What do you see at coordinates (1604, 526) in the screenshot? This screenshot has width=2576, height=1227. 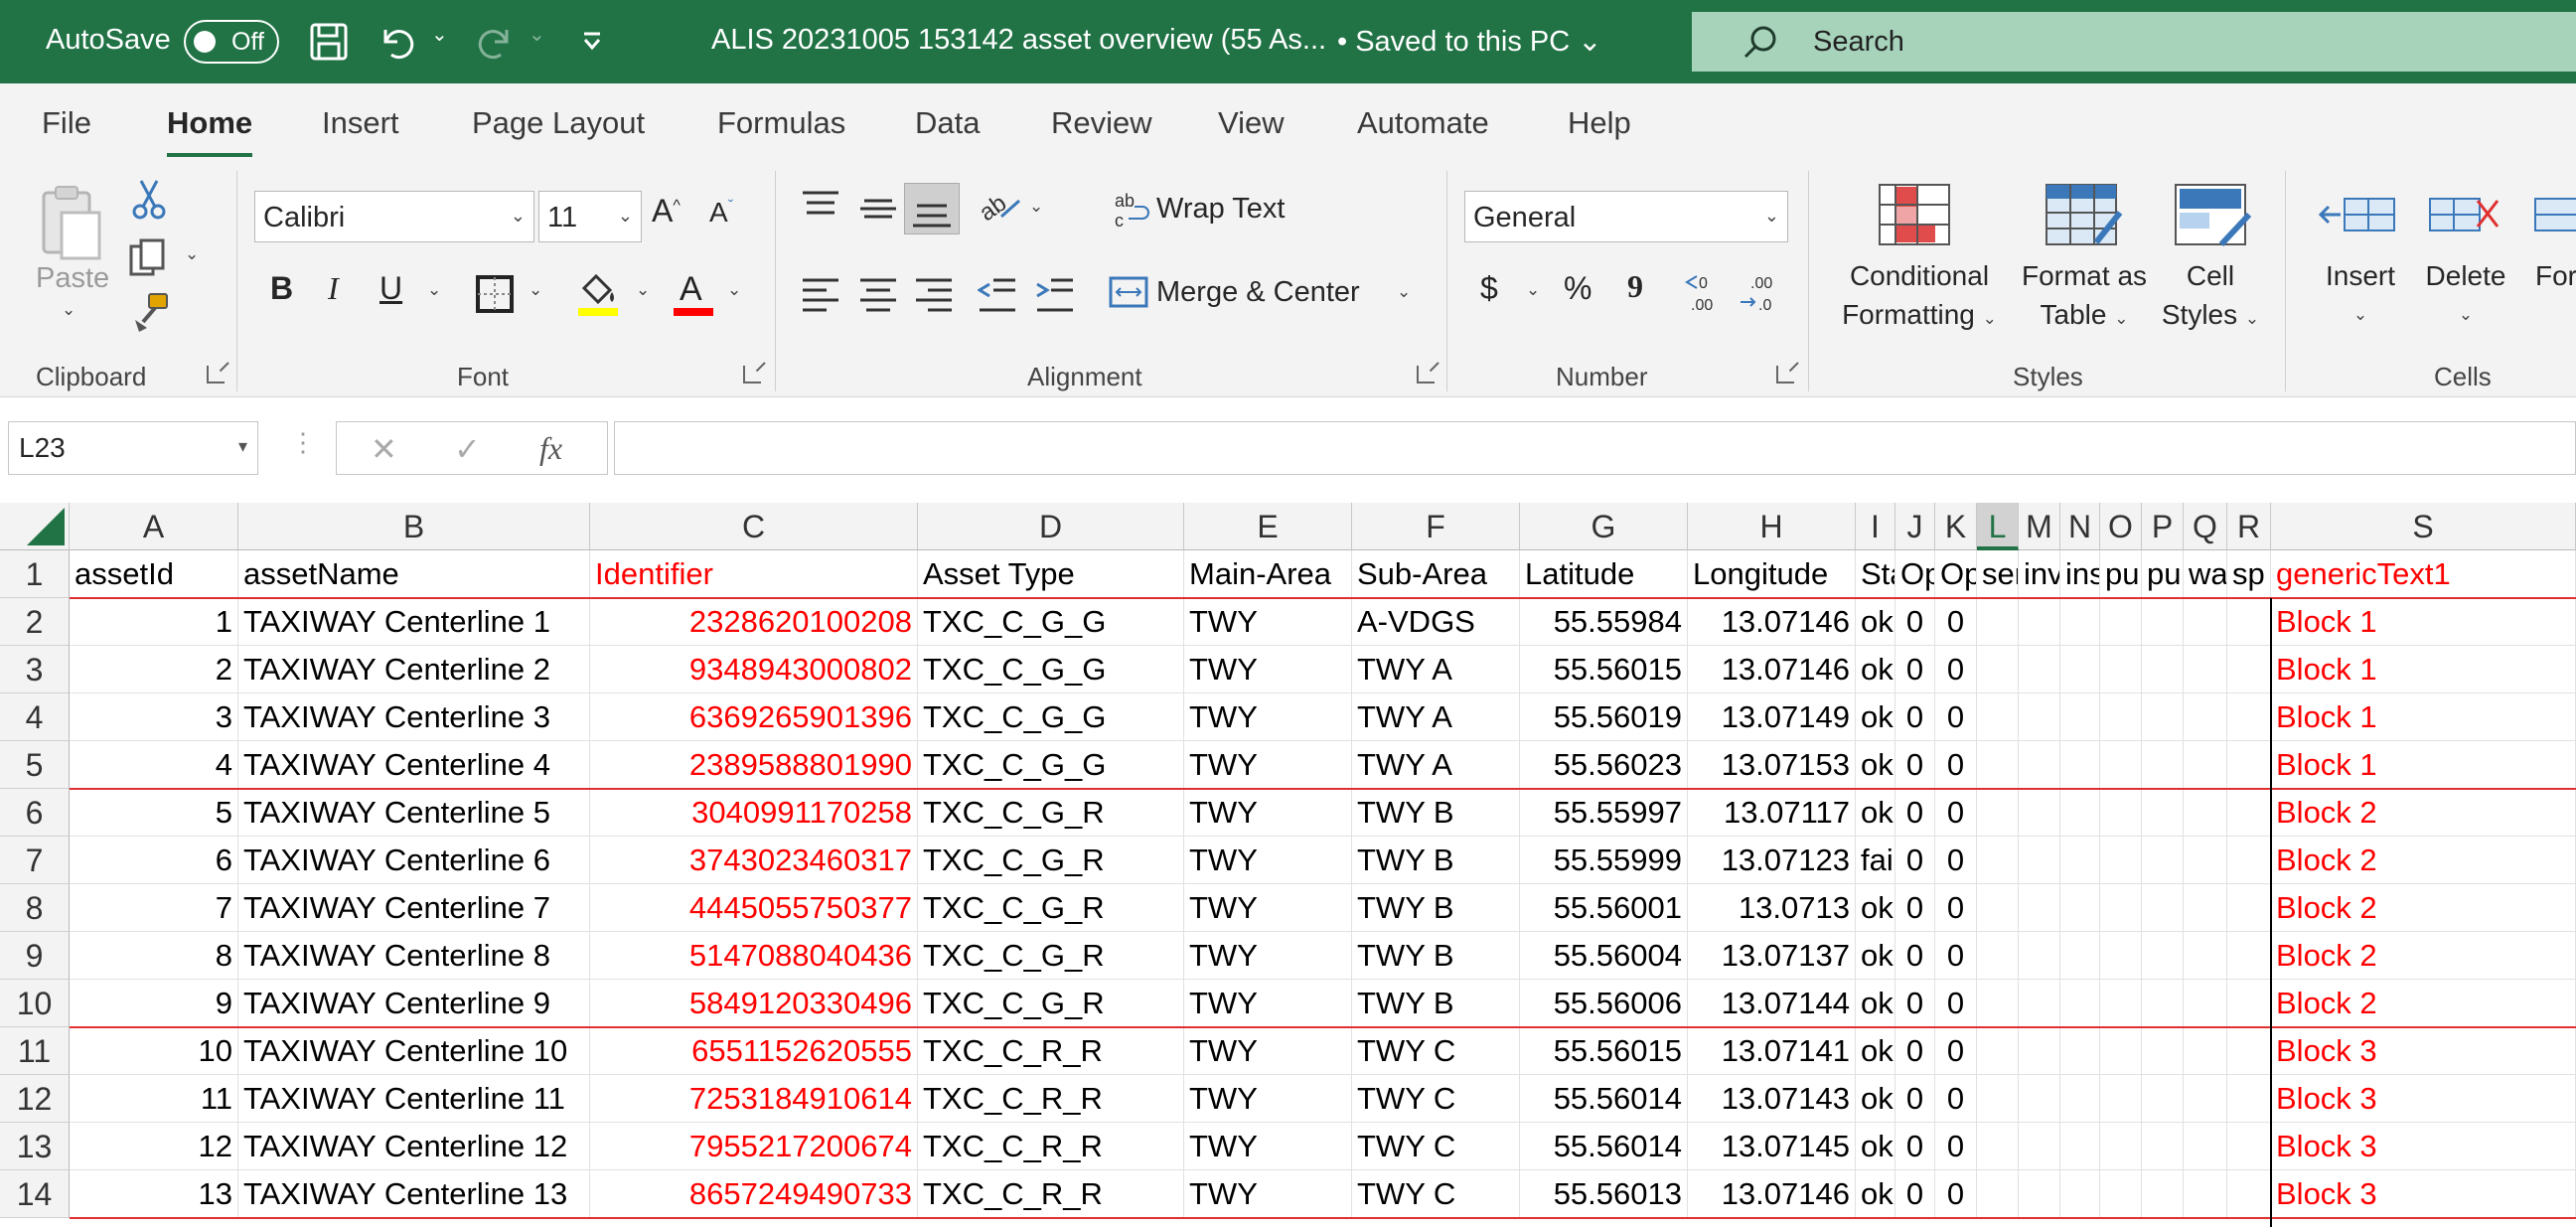 I see `column-header-g: G` at bounding box center [1604, 526].